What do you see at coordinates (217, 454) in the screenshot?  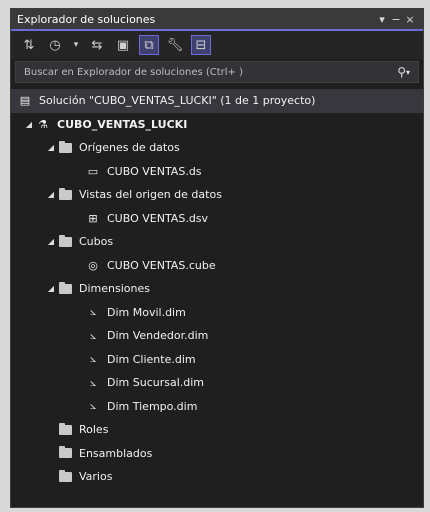 I see `tree-item-ensamblados: Ensamblados` at bounding box center [217, 454].